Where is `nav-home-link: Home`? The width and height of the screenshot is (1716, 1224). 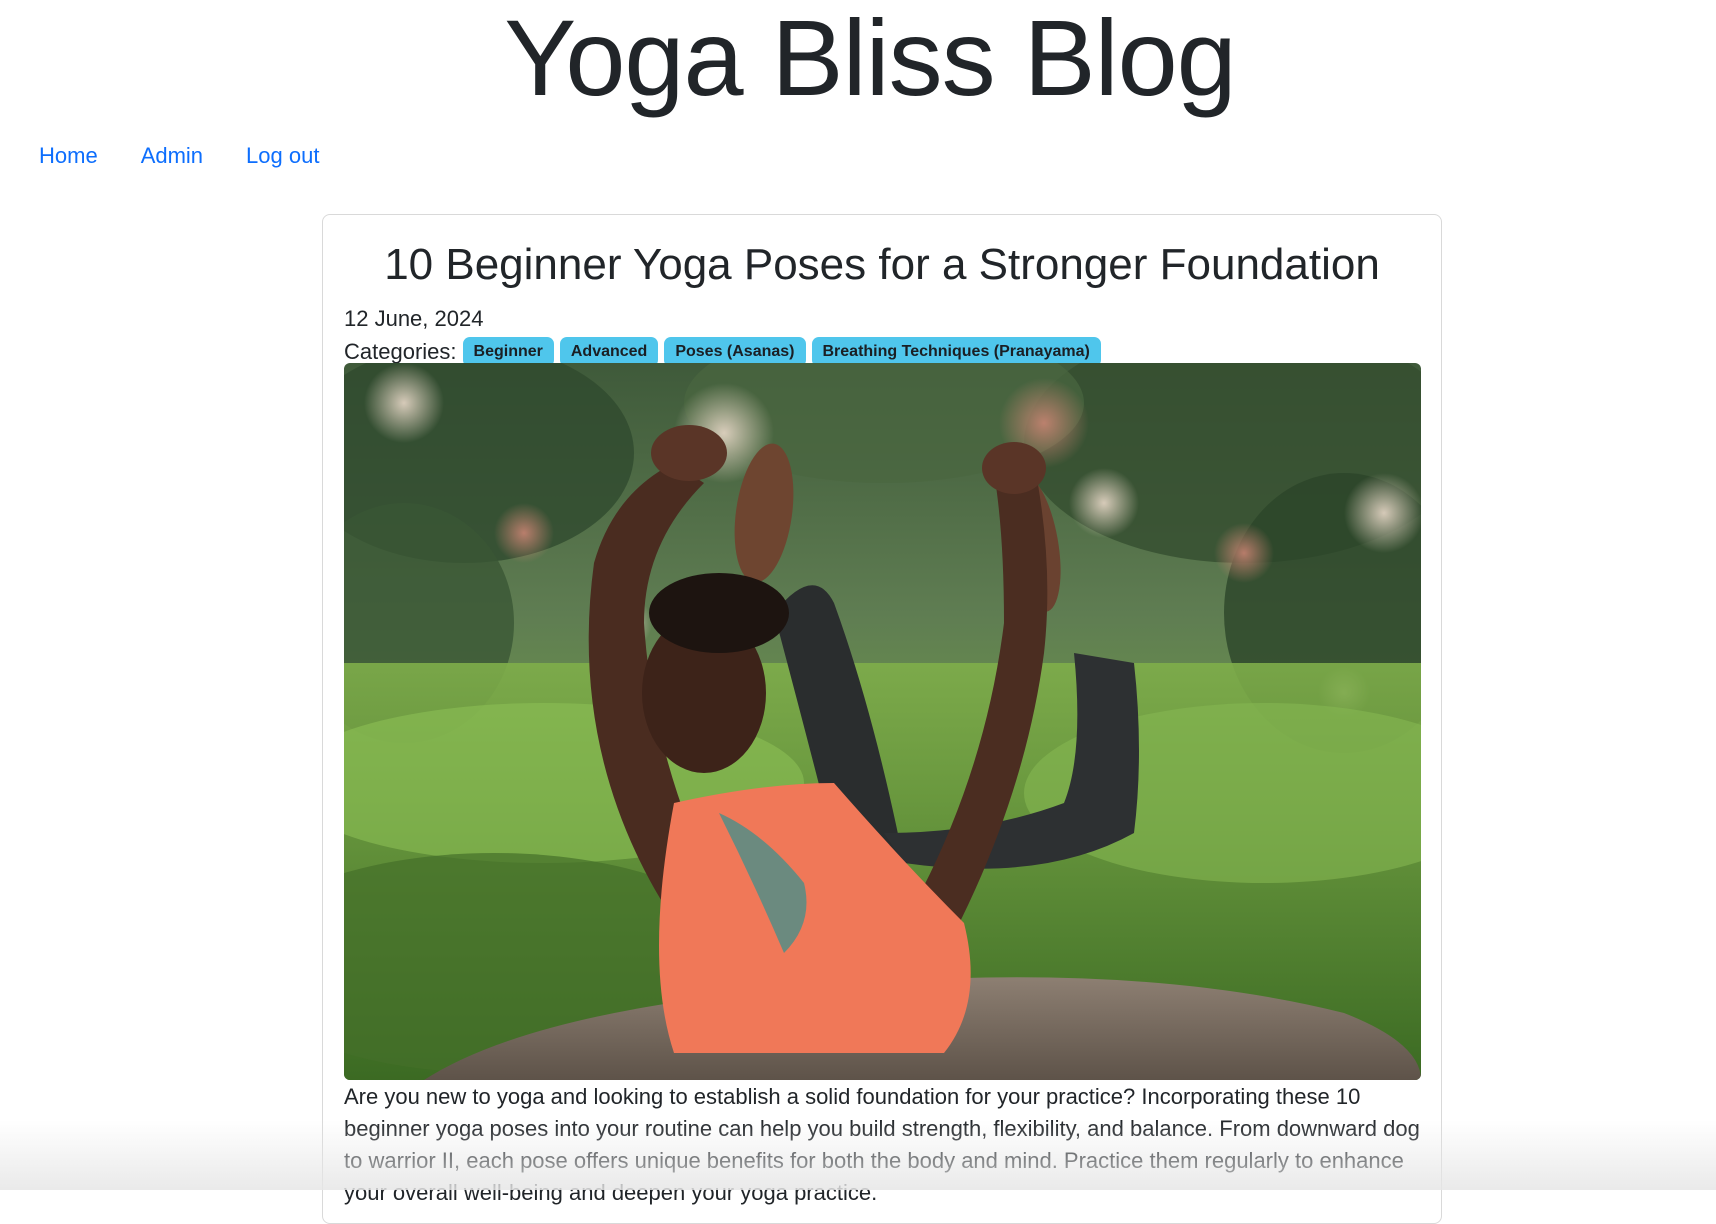
nav-home-link: Home is located at coordinates (68, 156).